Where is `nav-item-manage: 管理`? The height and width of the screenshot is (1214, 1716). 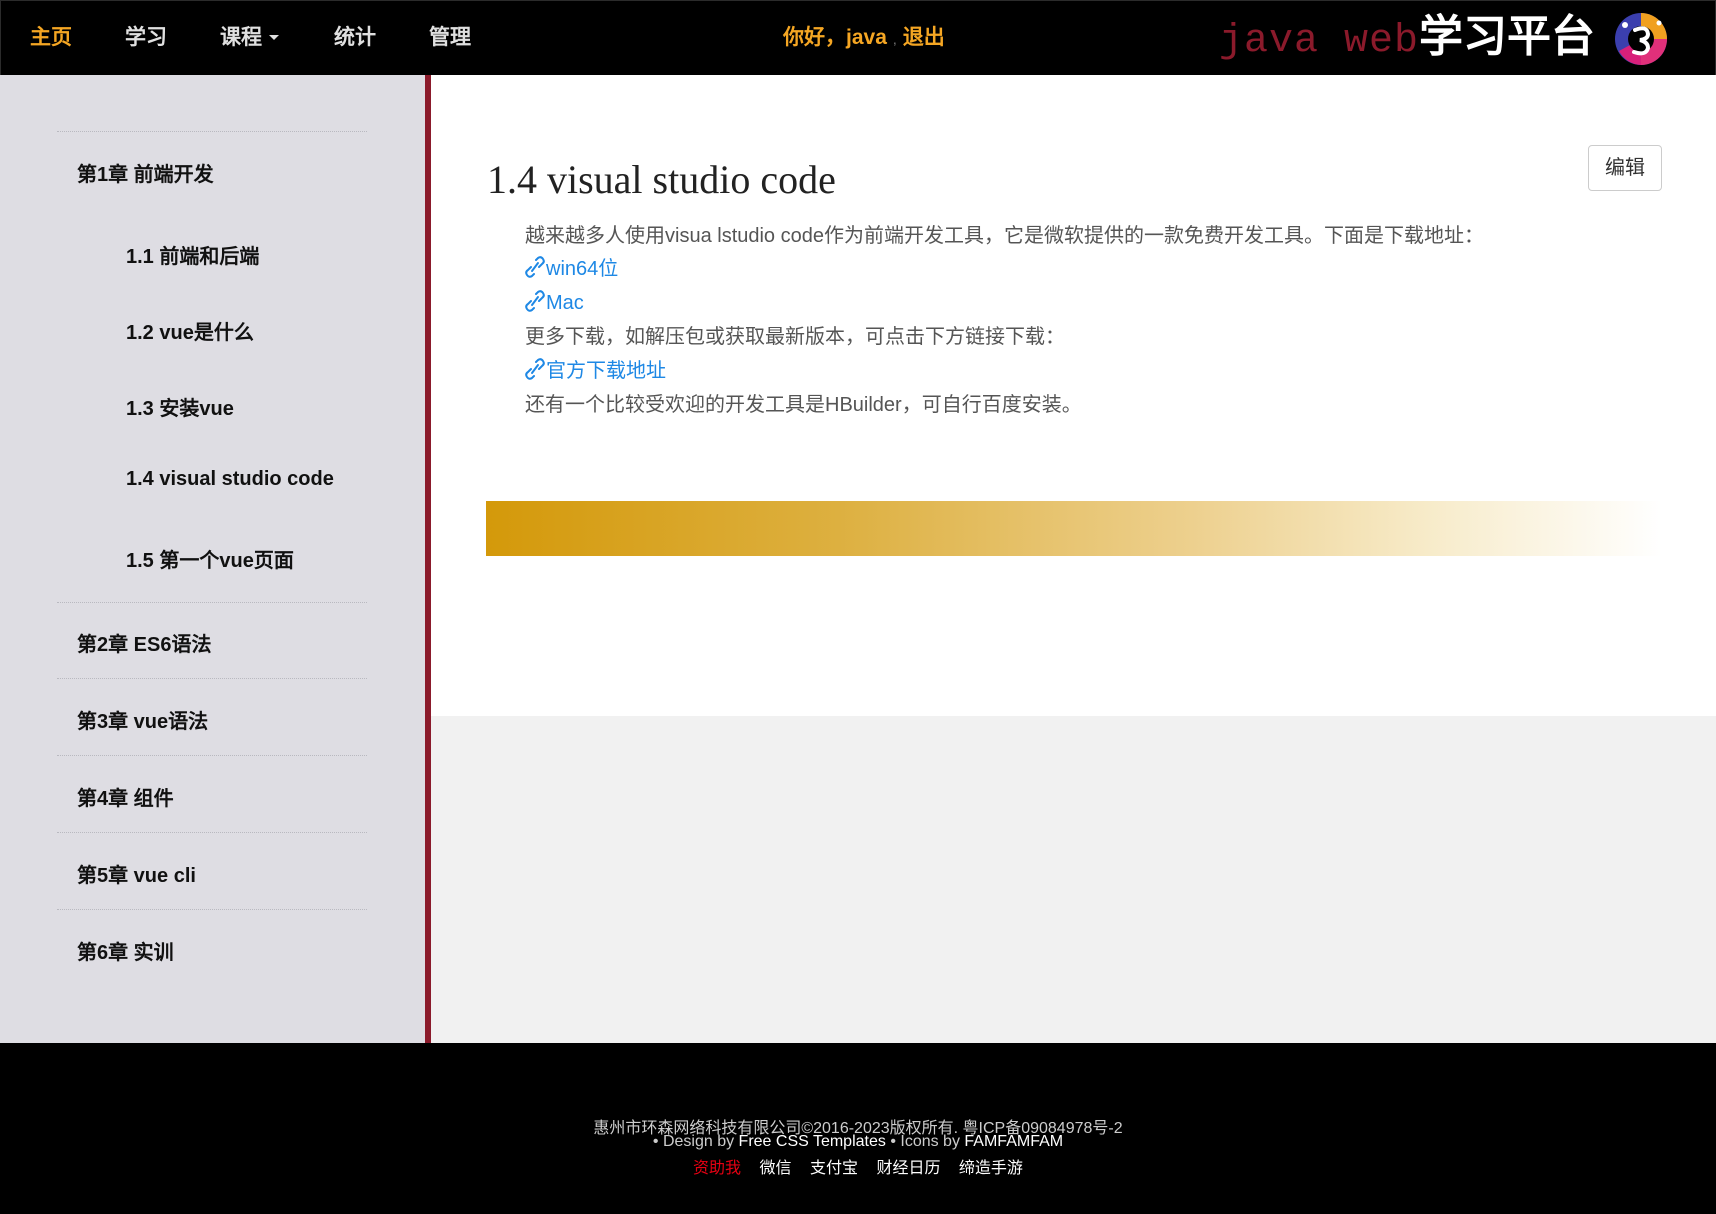
nav-item-manage: 管理 is located at coordinates (450, 38).